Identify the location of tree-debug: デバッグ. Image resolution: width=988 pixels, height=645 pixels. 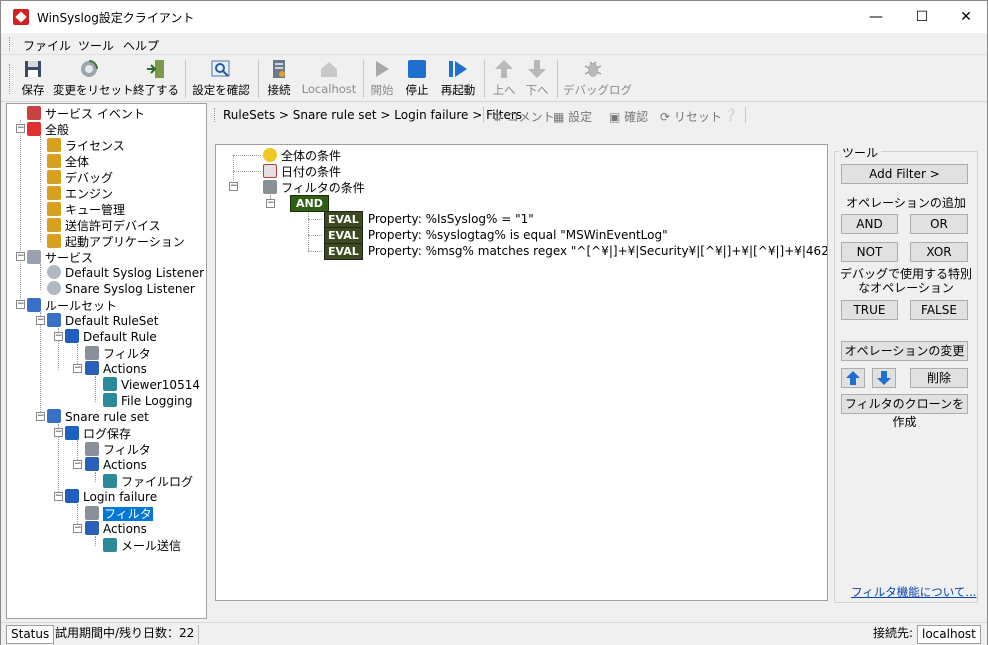
(80, 177).